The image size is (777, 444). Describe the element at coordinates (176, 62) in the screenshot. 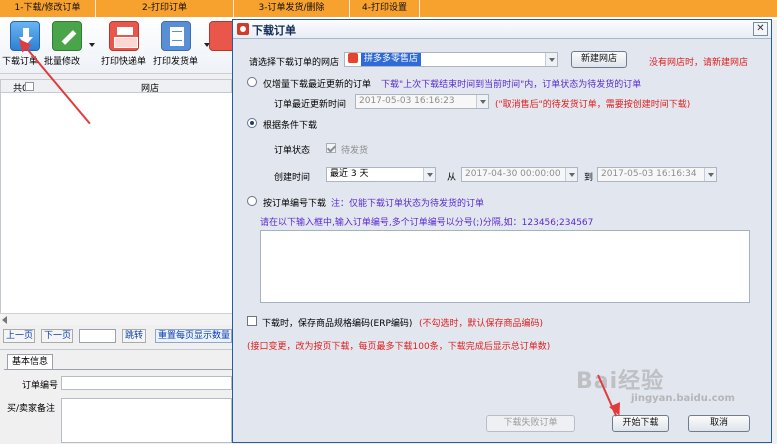

I see `print-invoice-label: 打印发货单` at that location.